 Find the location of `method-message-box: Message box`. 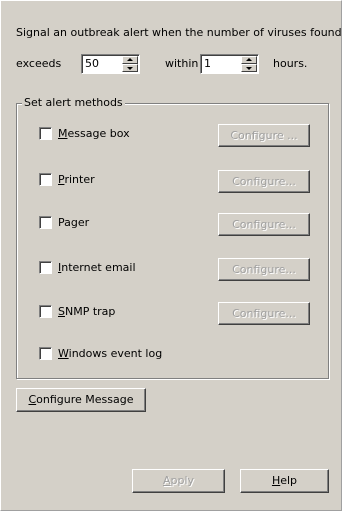

method-message-box: Message box is located at coordinates (84, 133).